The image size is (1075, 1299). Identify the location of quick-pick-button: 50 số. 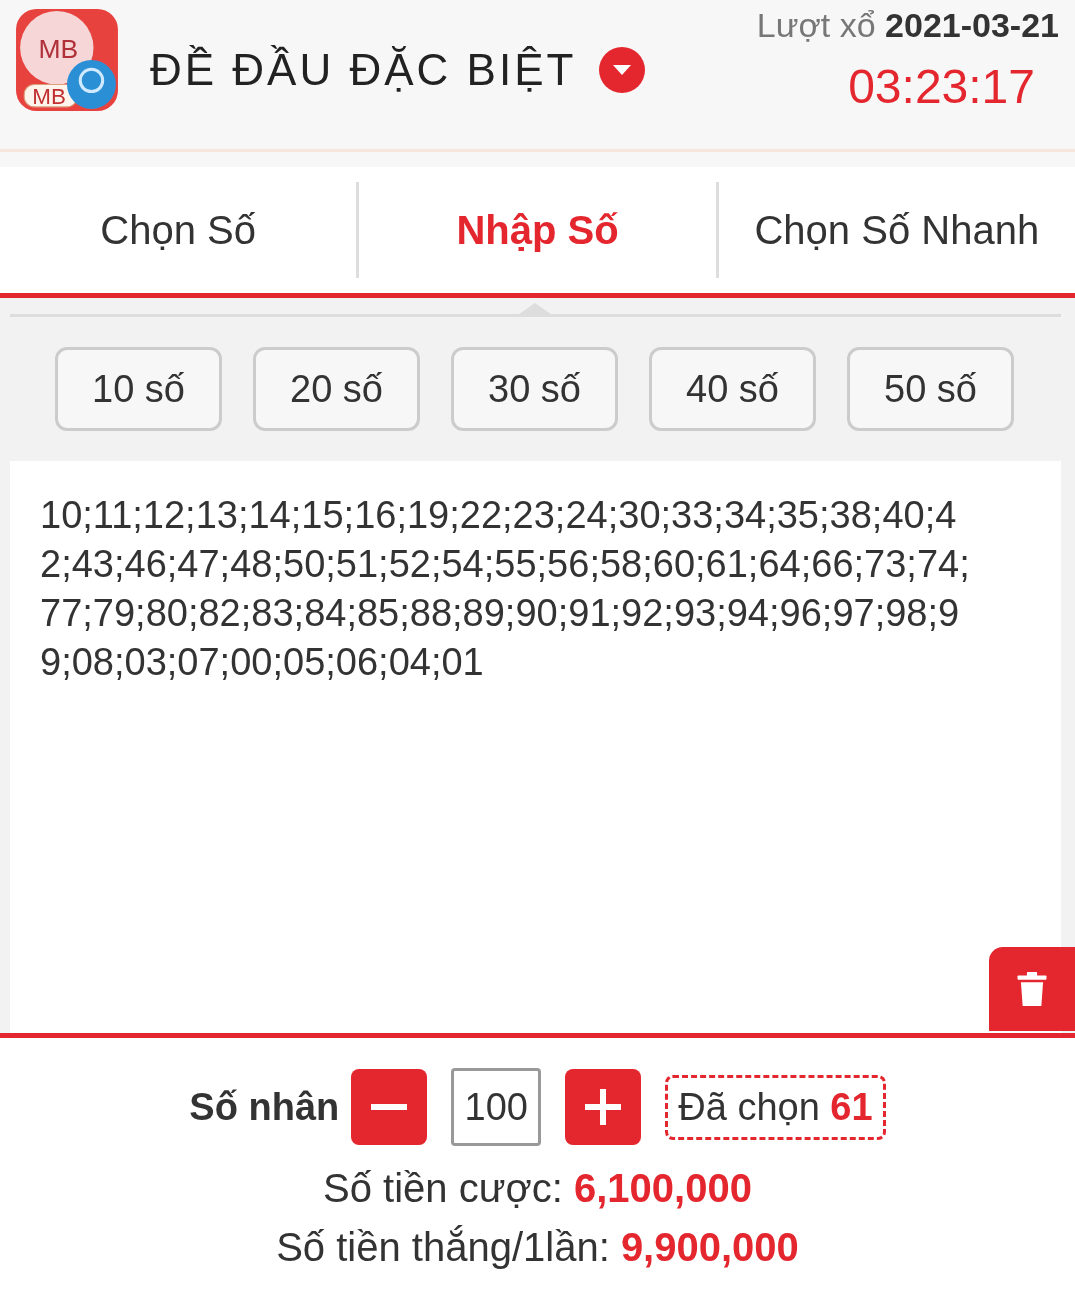
(930, 389).